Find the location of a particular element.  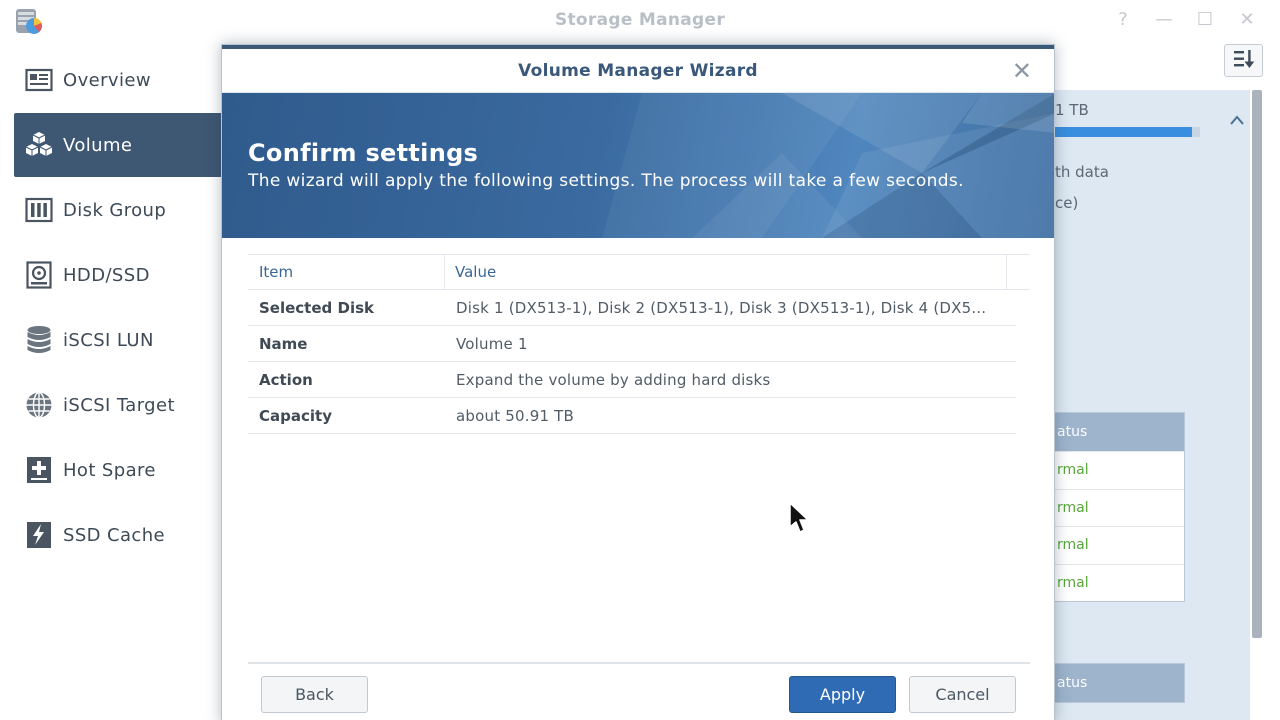

sidebar-item-overview: Overview is located at coordinates (118, 80).